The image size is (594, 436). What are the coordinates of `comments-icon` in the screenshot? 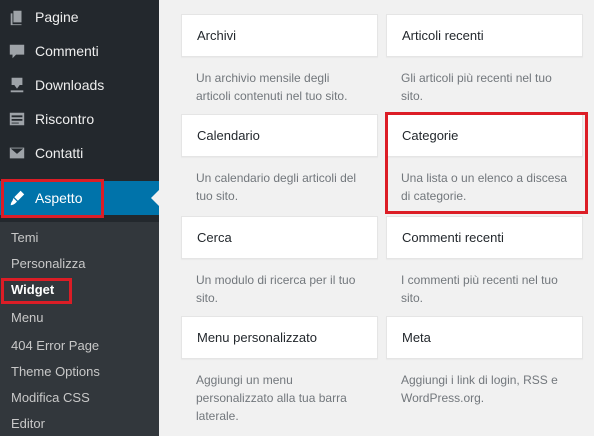 It's located at (17, 51).